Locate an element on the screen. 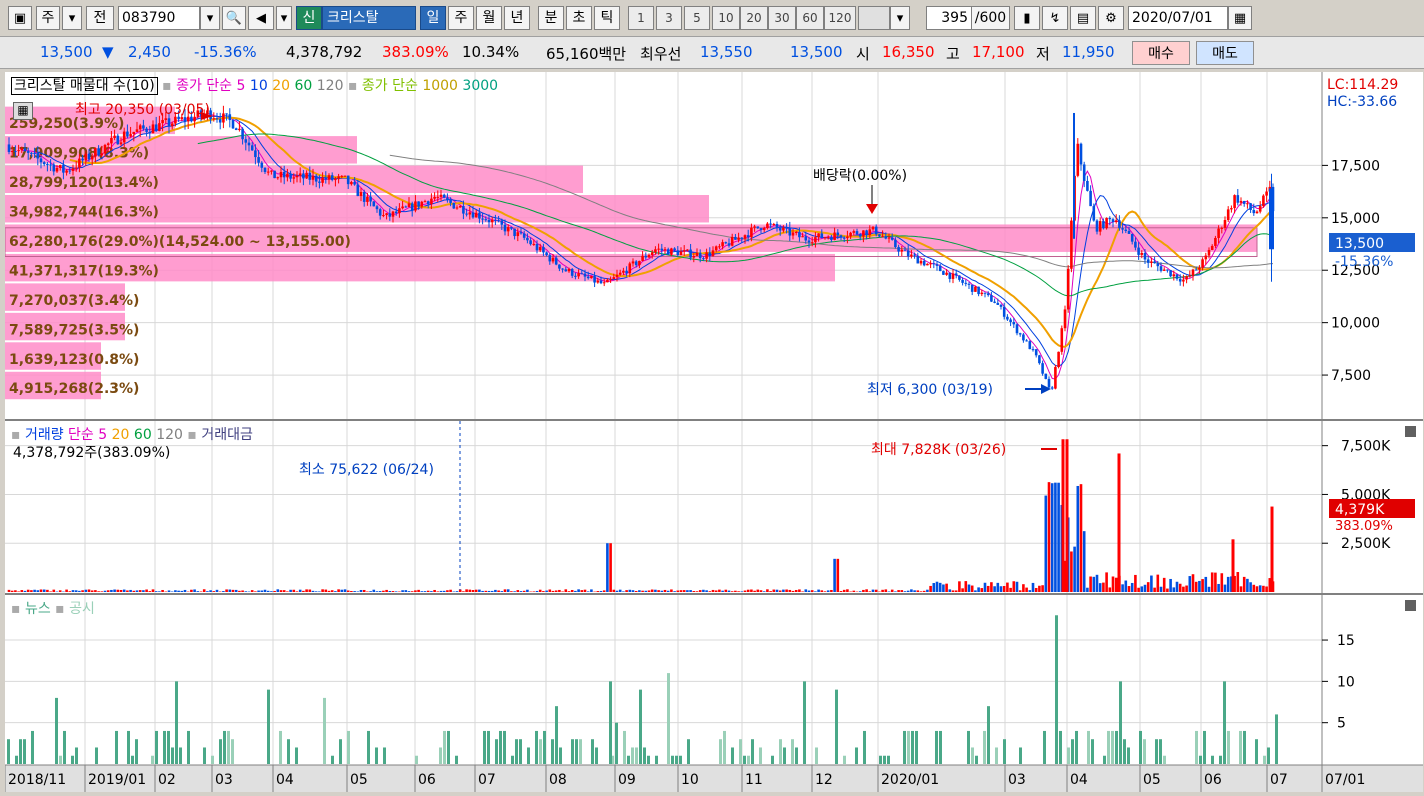  gear-icon: ⚙ is located at coordinates (1111, 18).